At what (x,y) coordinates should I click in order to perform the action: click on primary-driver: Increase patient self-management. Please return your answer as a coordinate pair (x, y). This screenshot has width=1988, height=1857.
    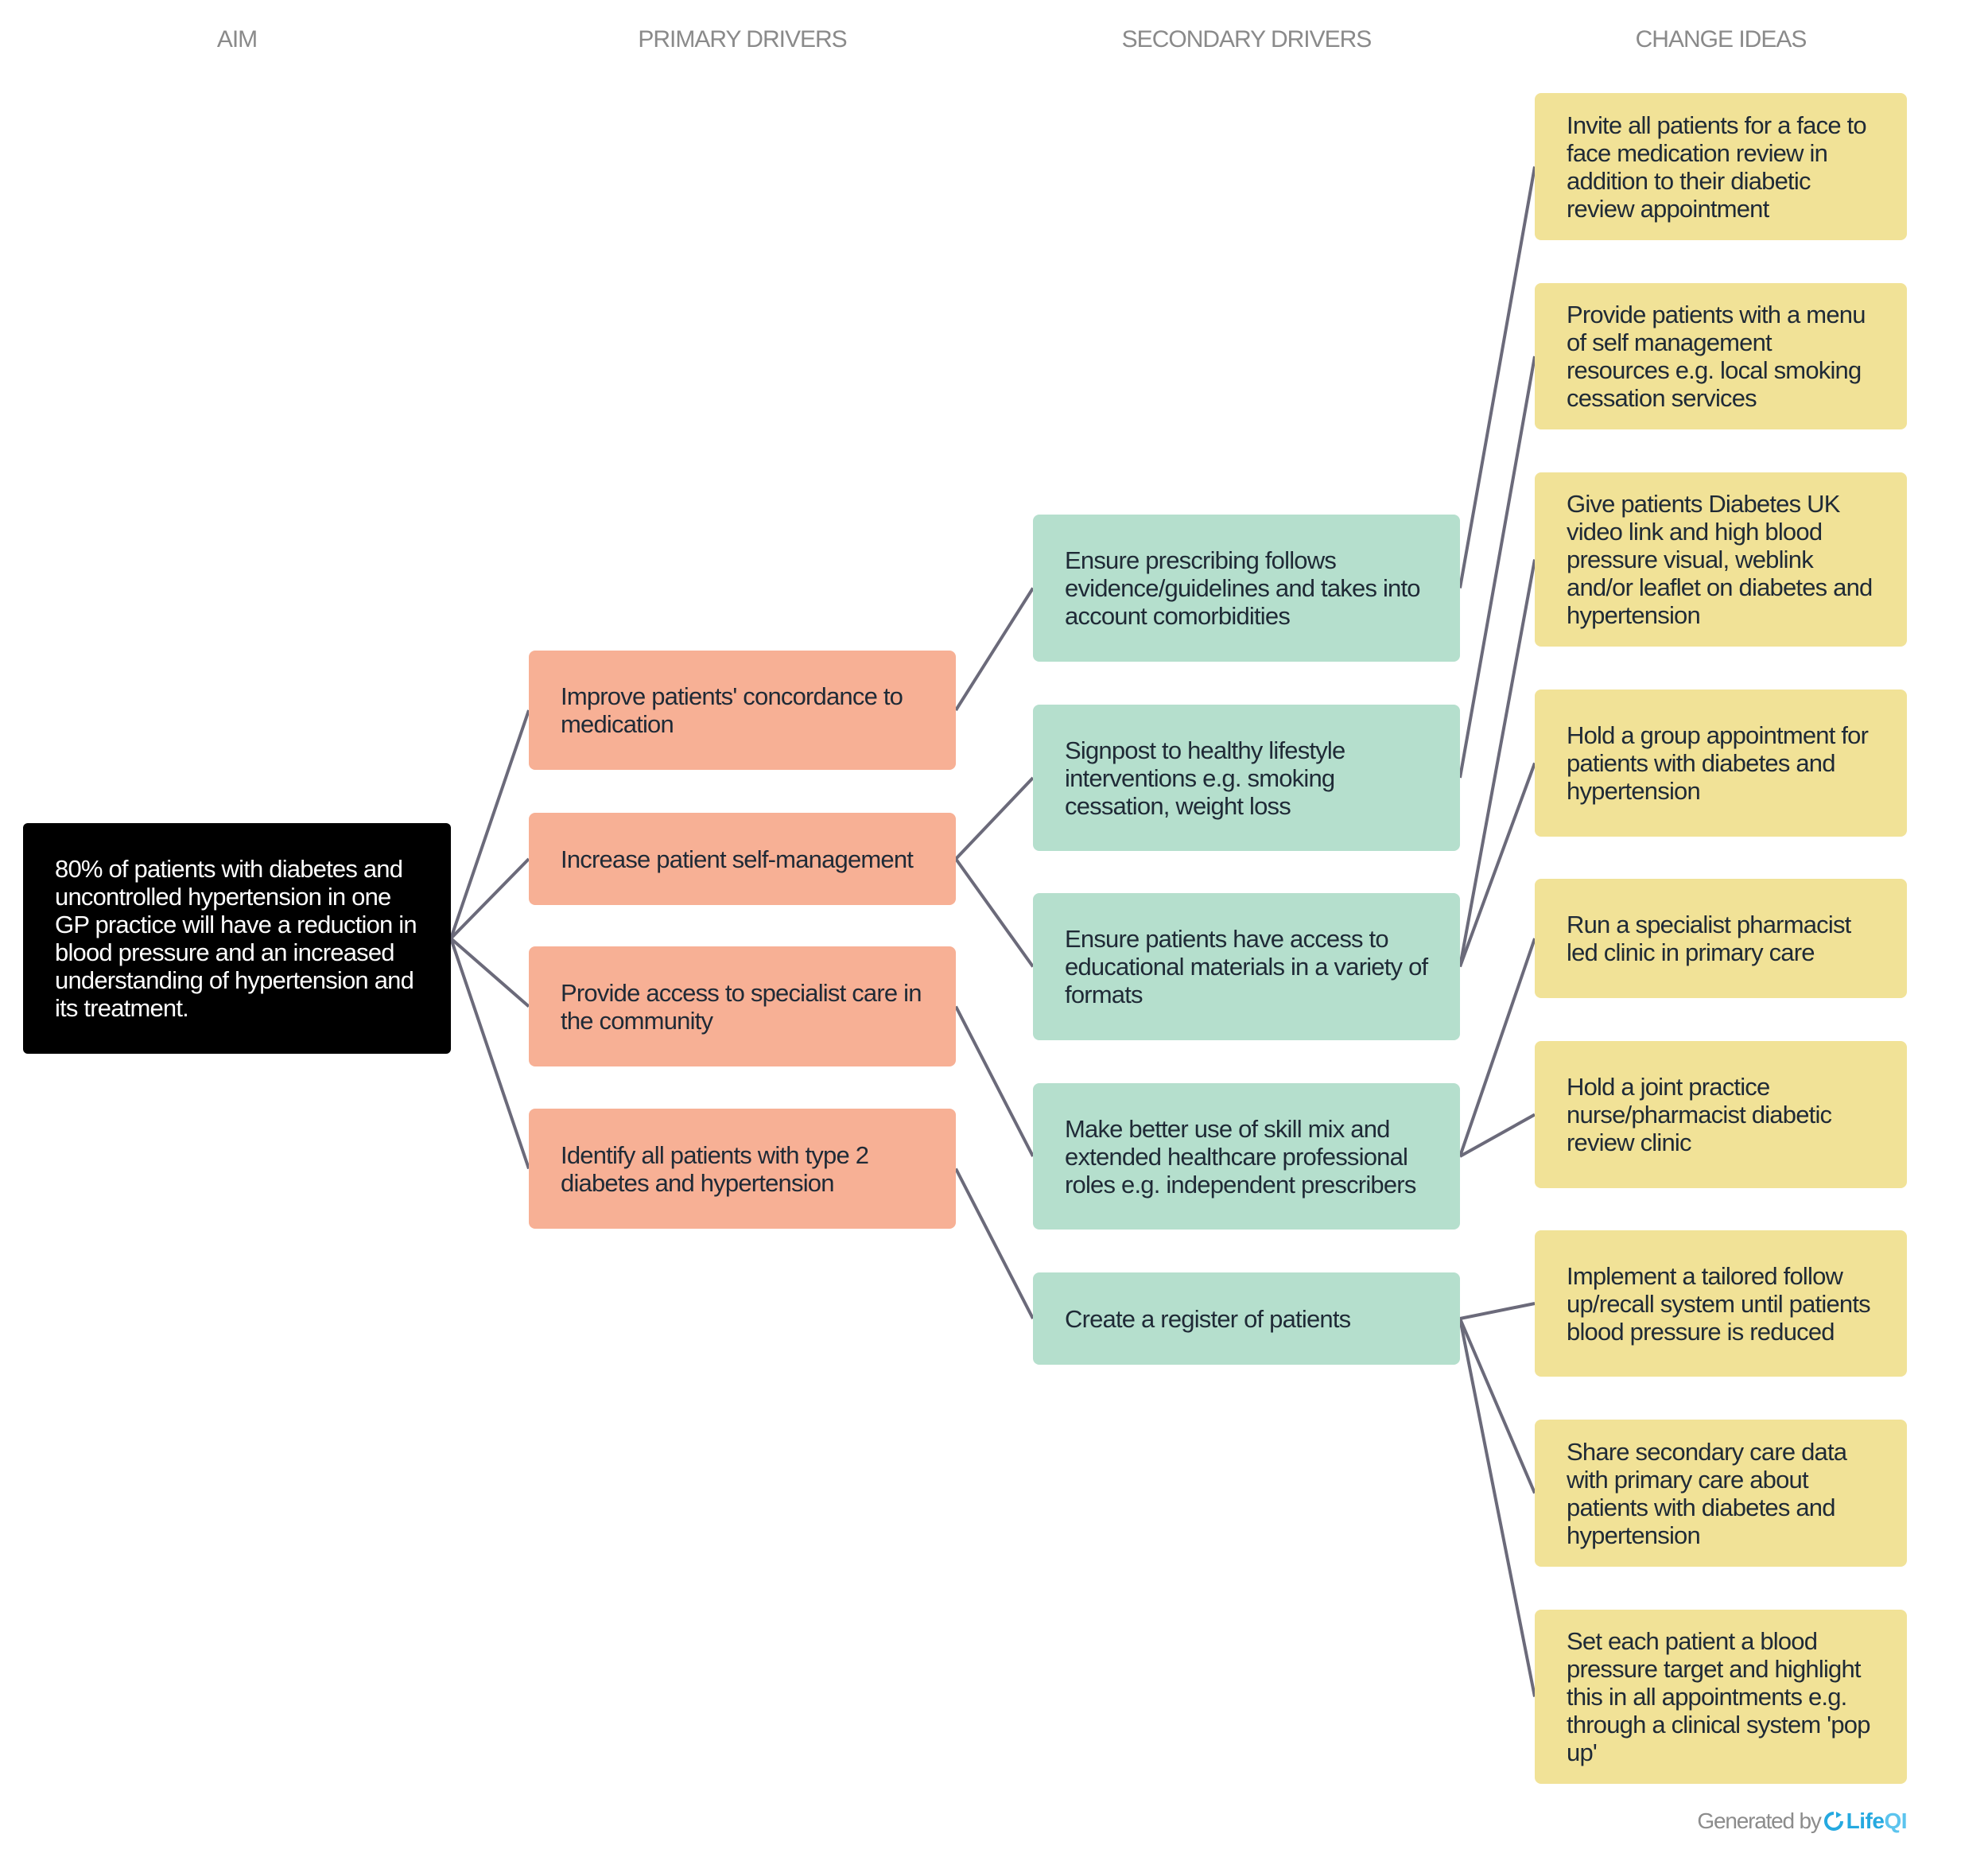
    Looking at the image, I should click on (742, 859).